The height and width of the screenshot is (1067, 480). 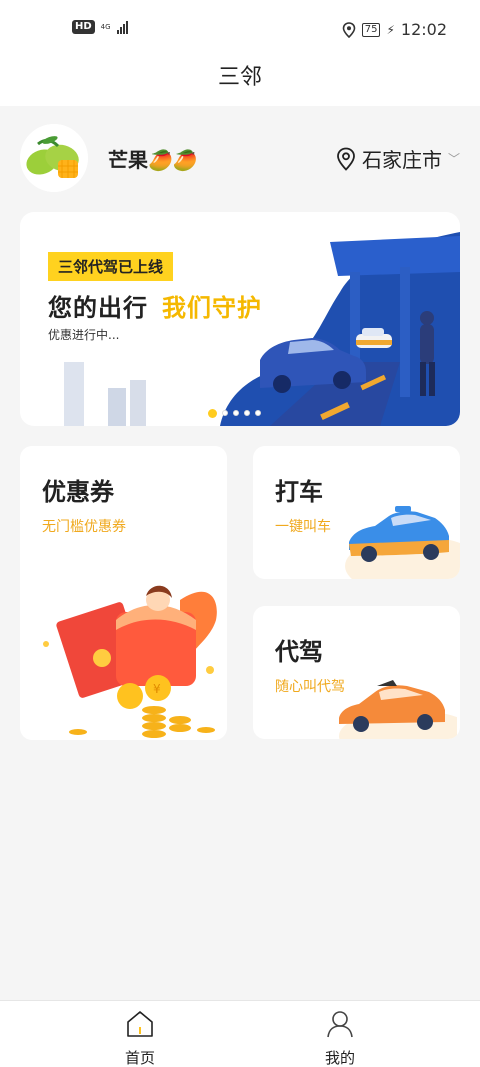 I want to click on coupon-card: 优惠券 无门槛优惠券 ¥, so click(x=123, y=593).